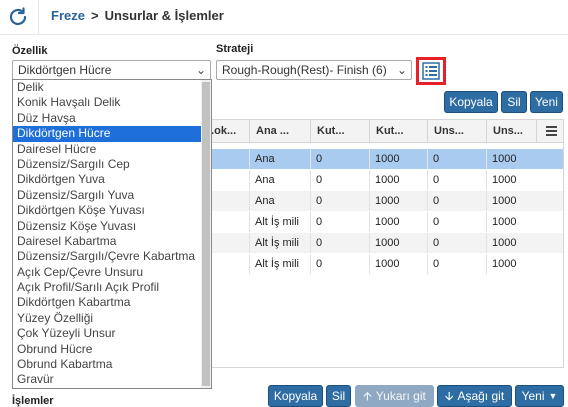 This screenshot has width=568, height=407. Describe the element at coordinates (449, 396) in the screenshot. I see `arrow-down-icon: 🡫` at that location.